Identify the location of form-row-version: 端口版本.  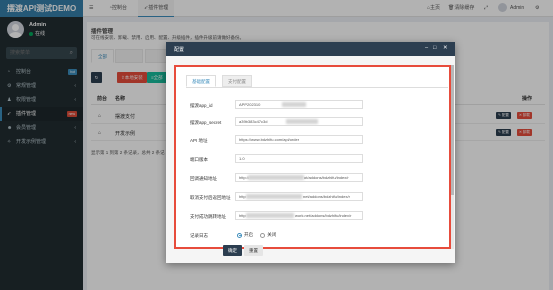
(312, 160).